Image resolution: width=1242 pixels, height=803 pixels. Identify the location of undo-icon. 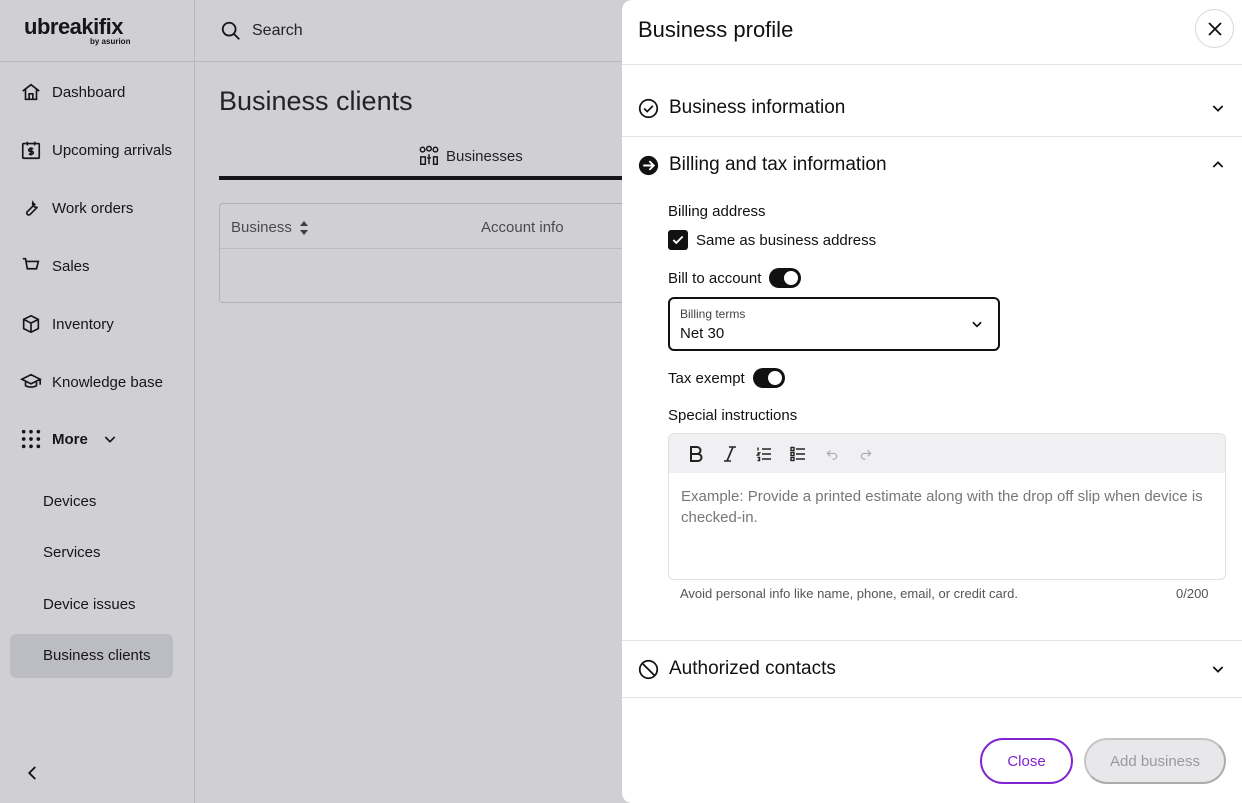
(832, 454).